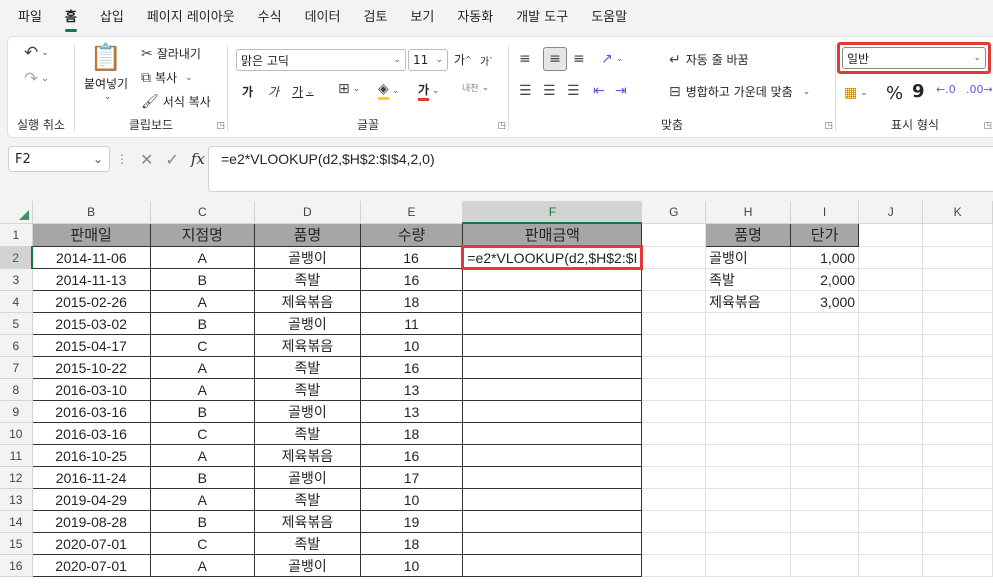  I want to click on branch-cell: C, so click(202, 345).